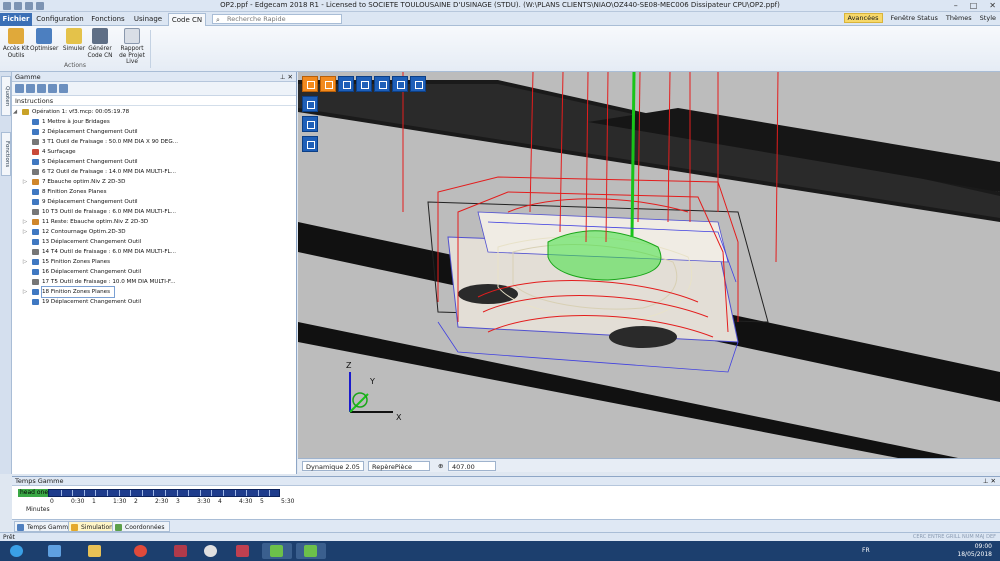 Image resolution: width=1000 pixels, height=561 pixels. Describe the element at coordinates (93, 526) in the screenshot. I see `tab-simulation: Simulation` at that location.